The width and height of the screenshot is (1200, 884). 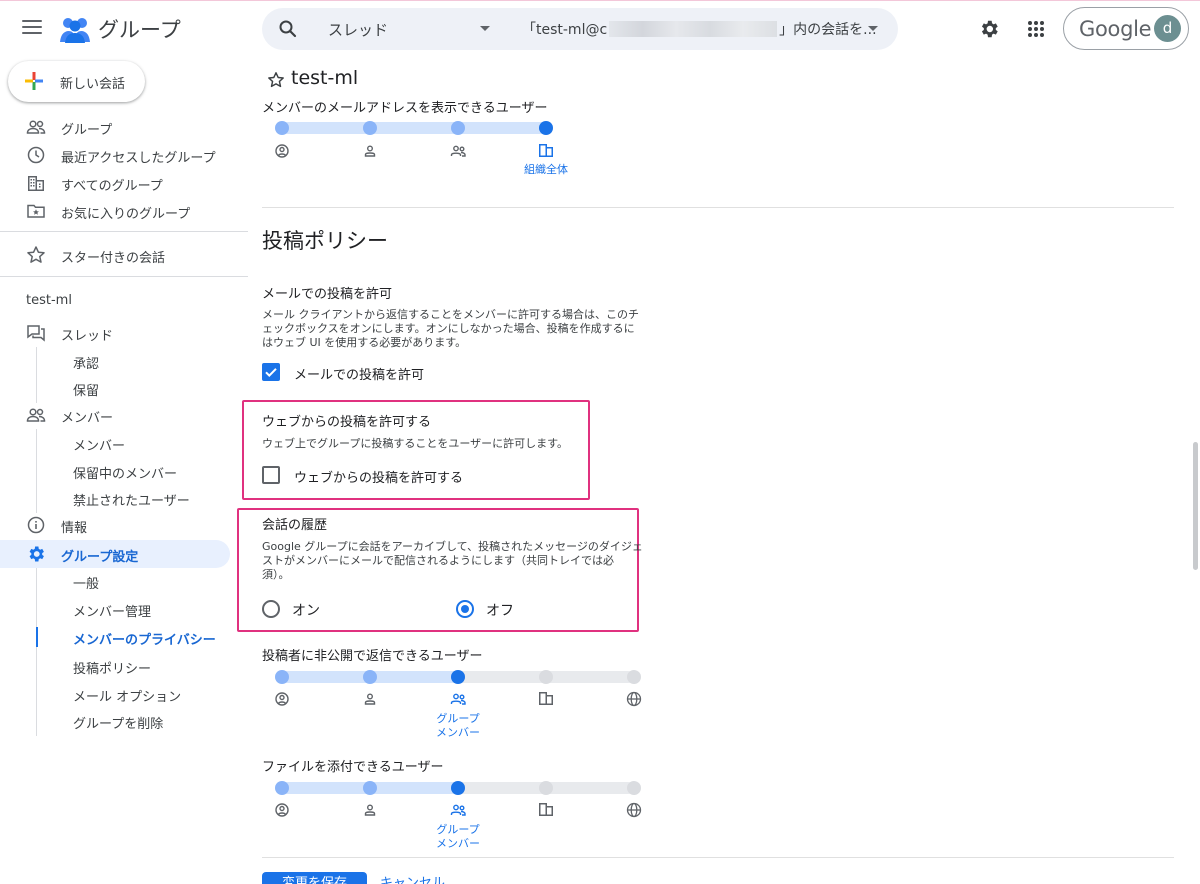 I want to click on history-on-label: オン, so click(x=306, y=610).